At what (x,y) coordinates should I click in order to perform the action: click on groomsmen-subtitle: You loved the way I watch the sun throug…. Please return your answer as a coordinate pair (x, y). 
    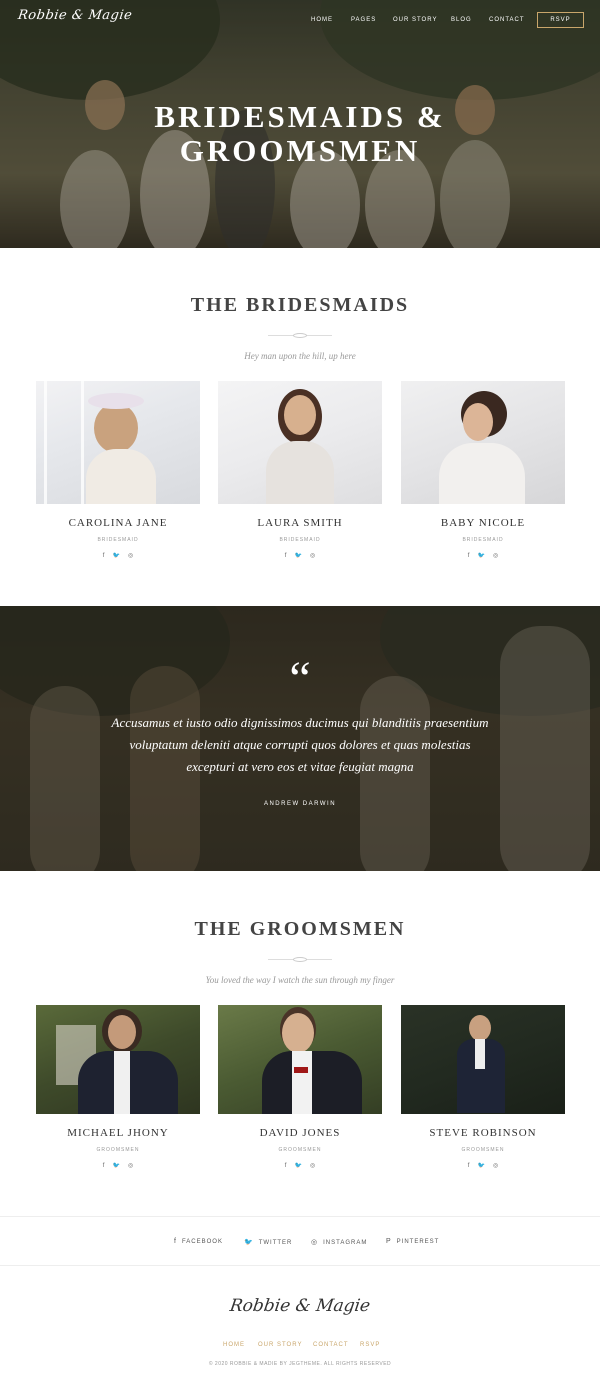
    Looking at the image, I should click on (300, 980).